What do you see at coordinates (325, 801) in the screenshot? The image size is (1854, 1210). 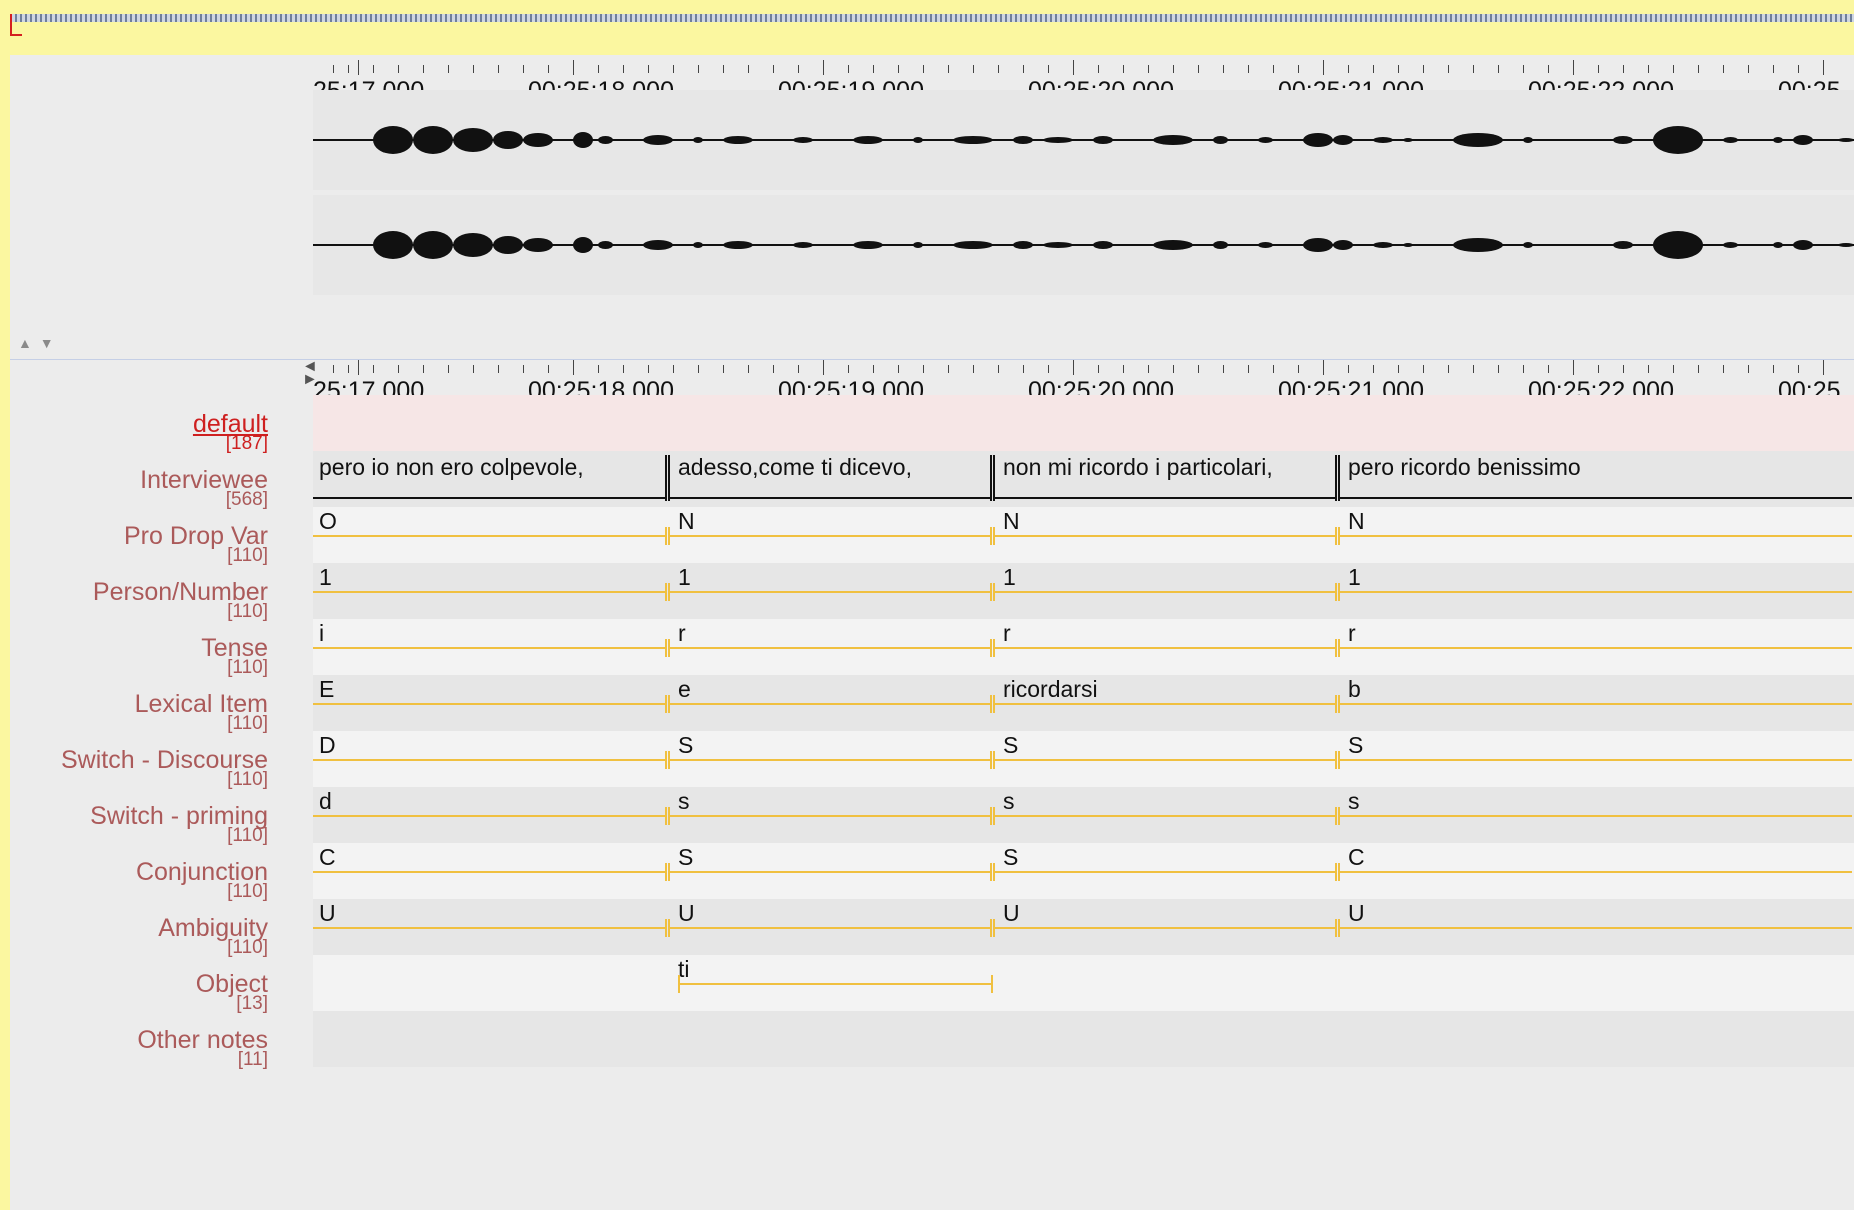 I see `annotation-switch-priming: d` at bounding box center [325, 801].